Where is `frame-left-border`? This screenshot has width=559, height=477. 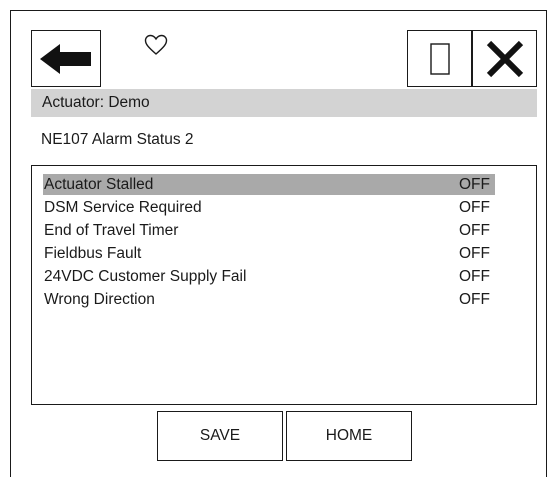
frame-left-border is located at coordinates (10, 243).